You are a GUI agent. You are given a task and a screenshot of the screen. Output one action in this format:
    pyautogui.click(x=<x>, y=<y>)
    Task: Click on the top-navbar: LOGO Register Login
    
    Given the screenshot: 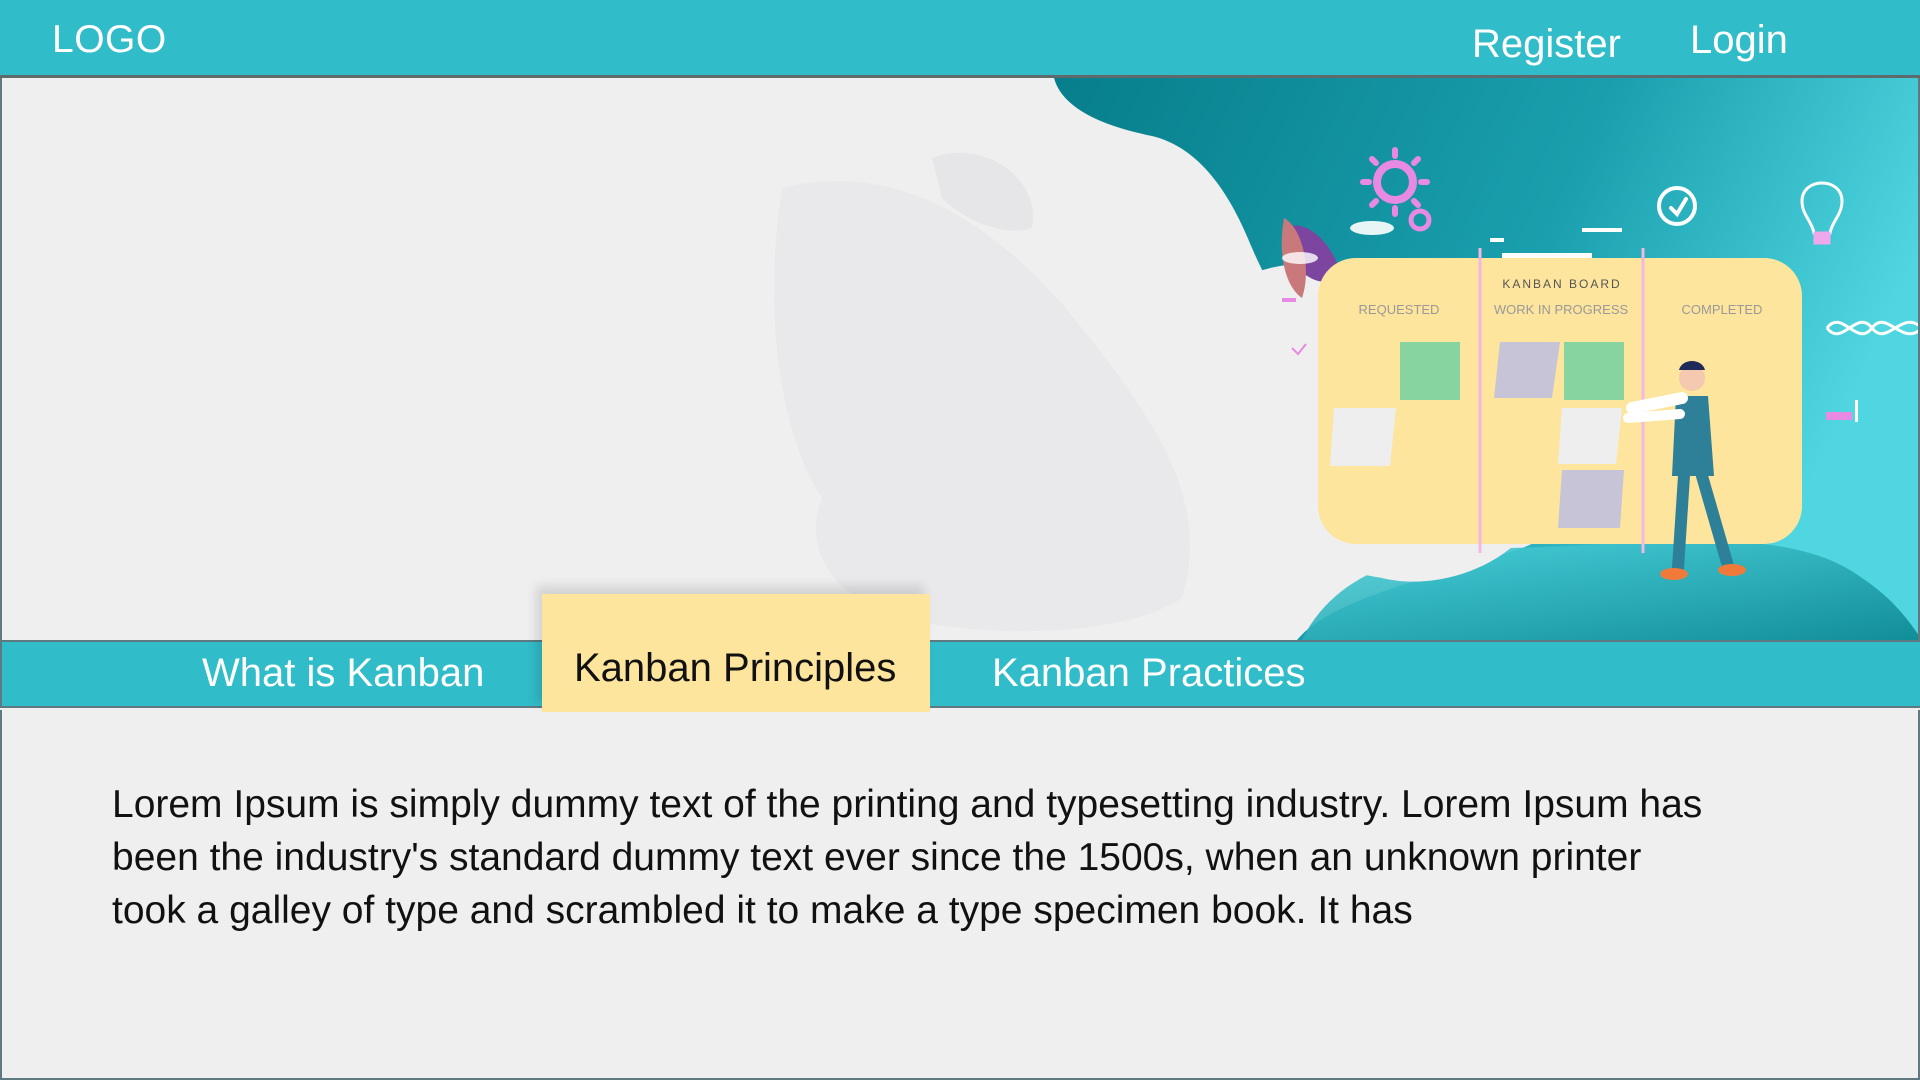 What is the action you would take?
    pyautogui.click(x=960, y=39)
    